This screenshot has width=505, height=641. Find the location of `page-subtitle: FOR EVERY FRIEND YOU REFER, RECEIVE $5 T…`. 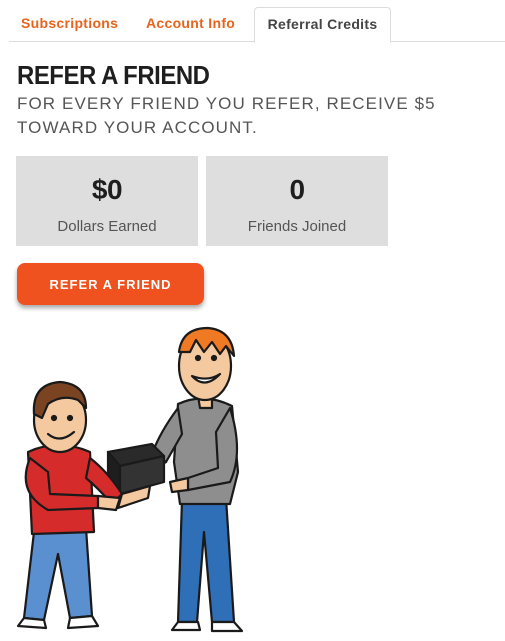

page-subtitle: FOR EVERY FRIEND YOU REFER, RECEIVE $5 T… is located at coordinates (226, 115).